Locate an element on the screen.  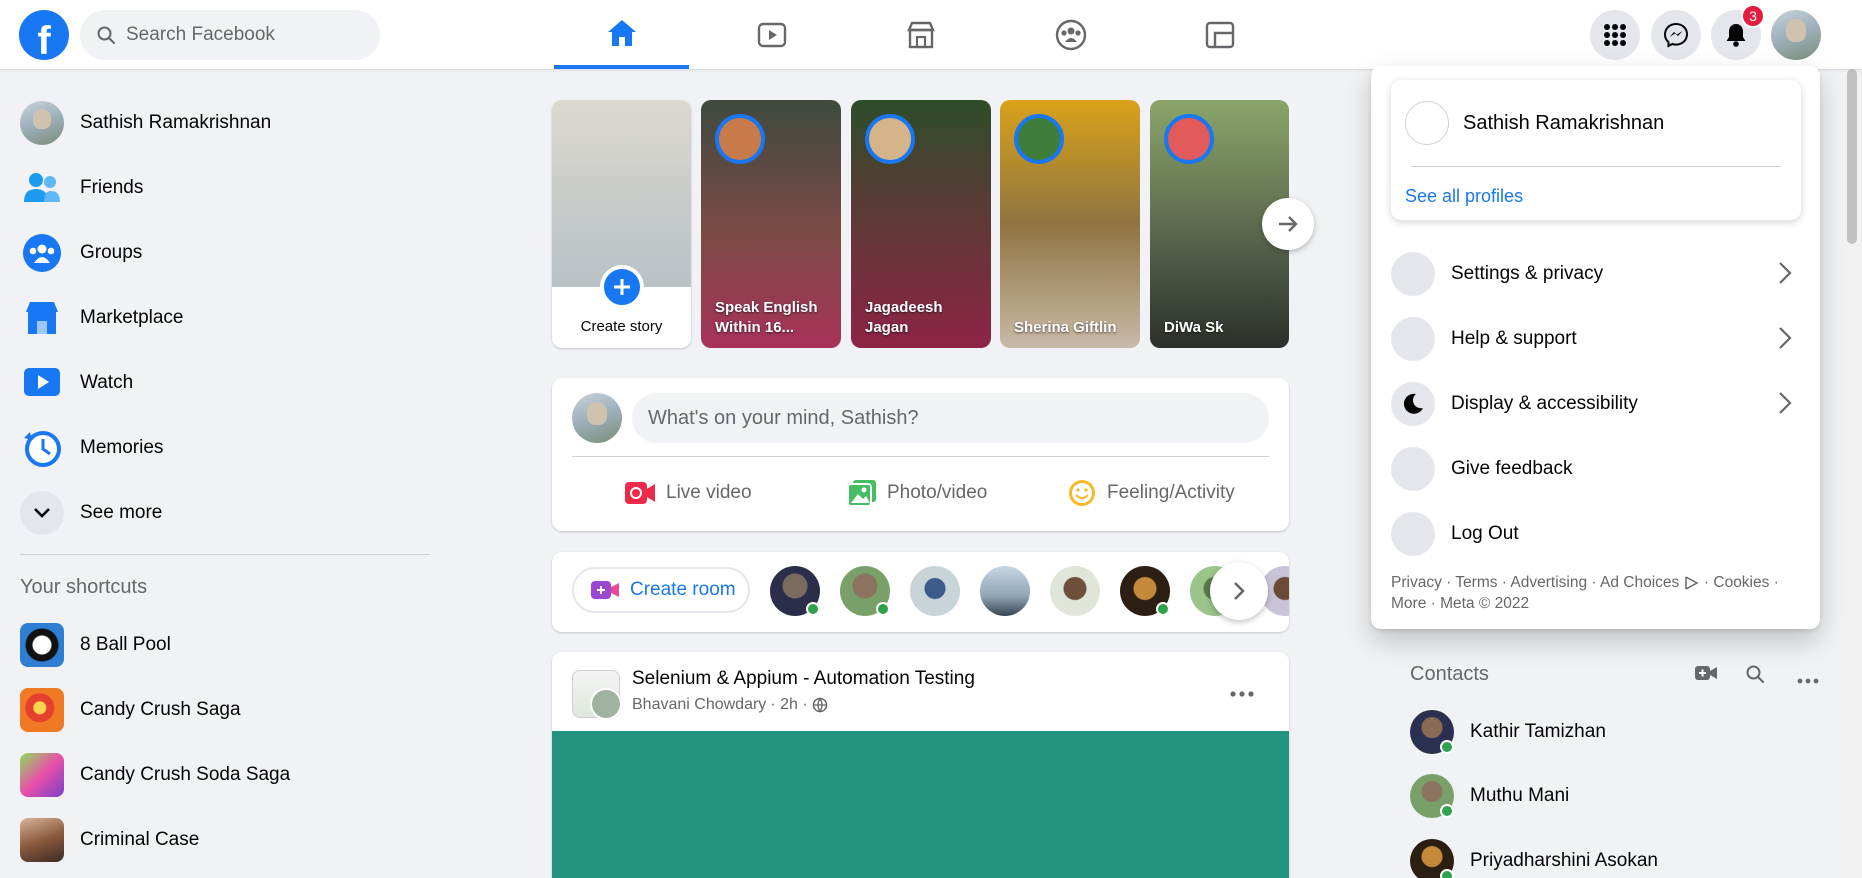
post-group-name: Selenium & Appium - Automation Testing is located at coordinates (803, 679).